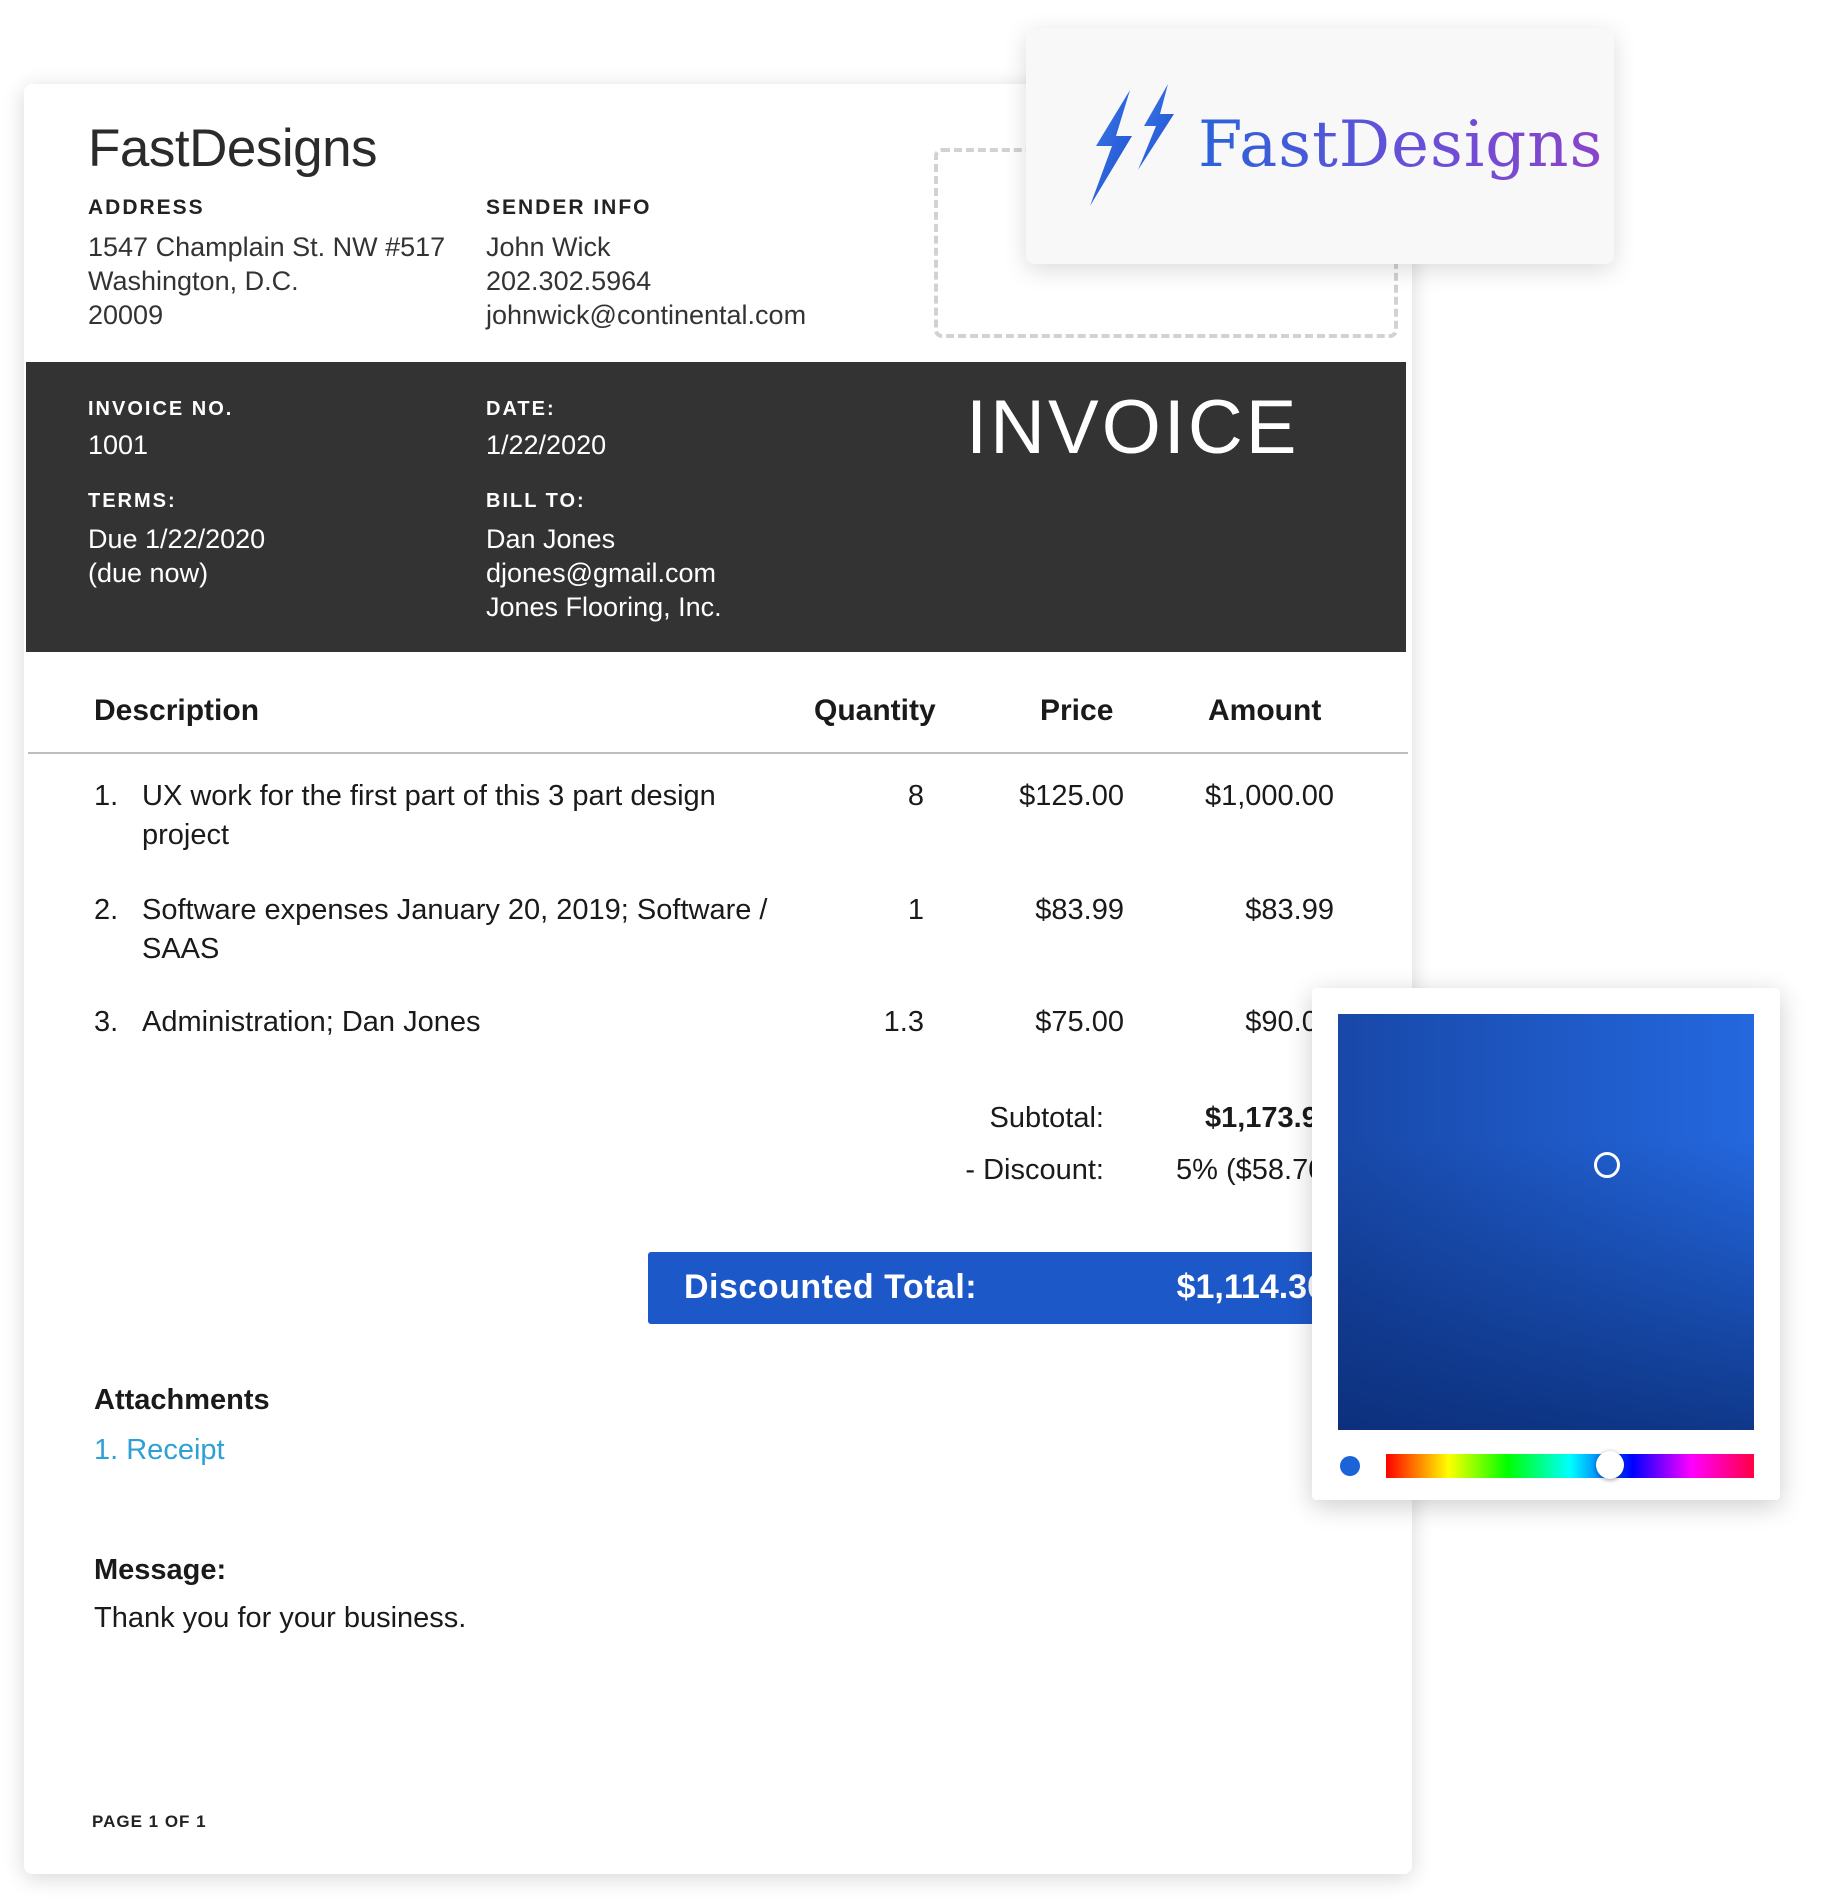  Describe the element at coordinates (176, 556) in the screenshot. I see `terms-value: Due 1/22/2020 (due now)` at that location.